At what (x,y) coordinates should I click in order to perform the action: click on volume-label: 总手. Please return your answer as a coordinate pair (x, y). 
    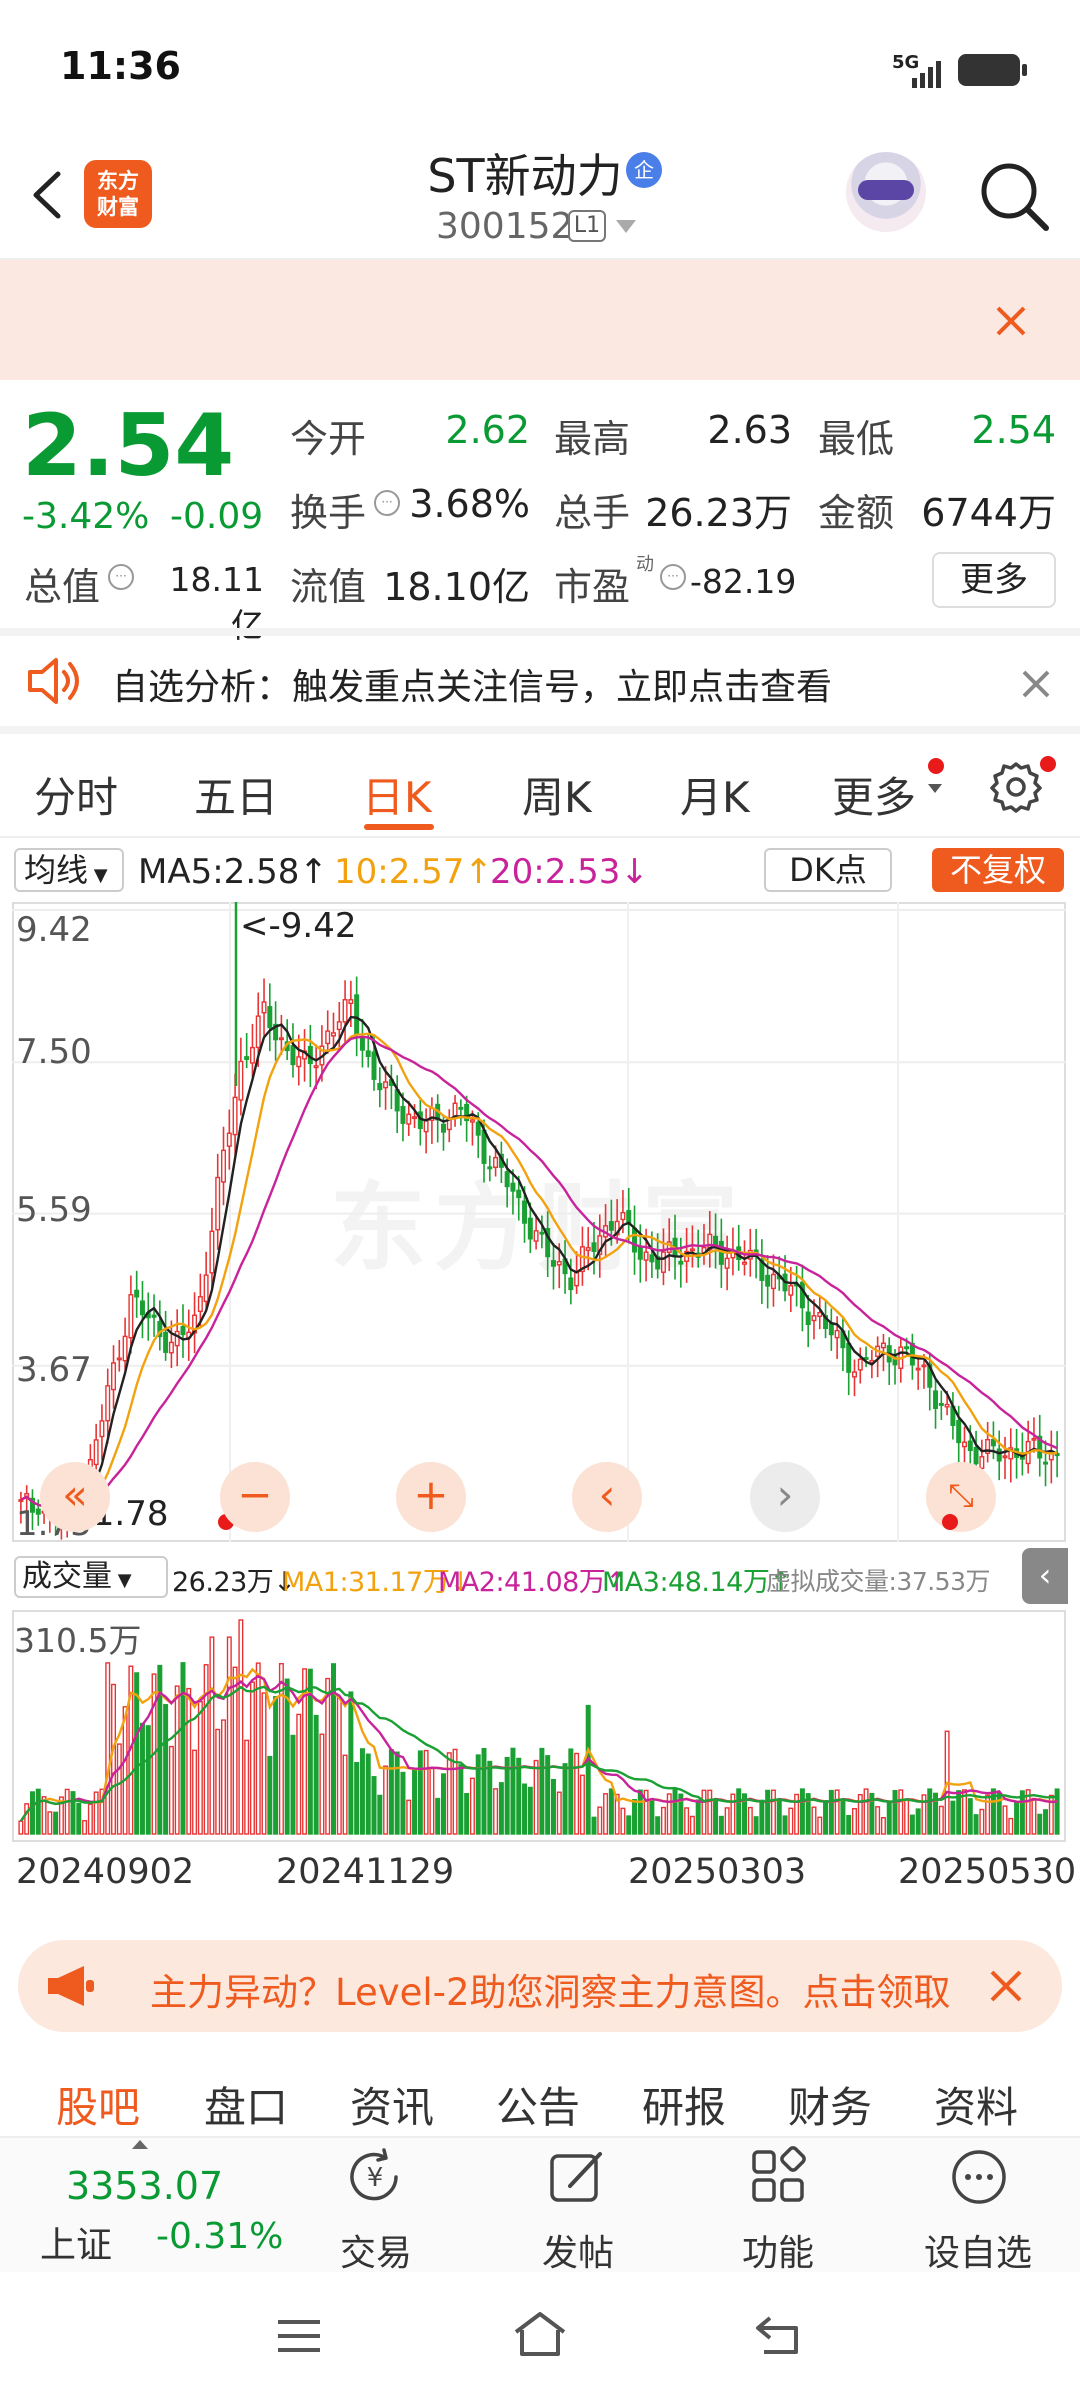
    Looking at the image, I should click on (592, 513).